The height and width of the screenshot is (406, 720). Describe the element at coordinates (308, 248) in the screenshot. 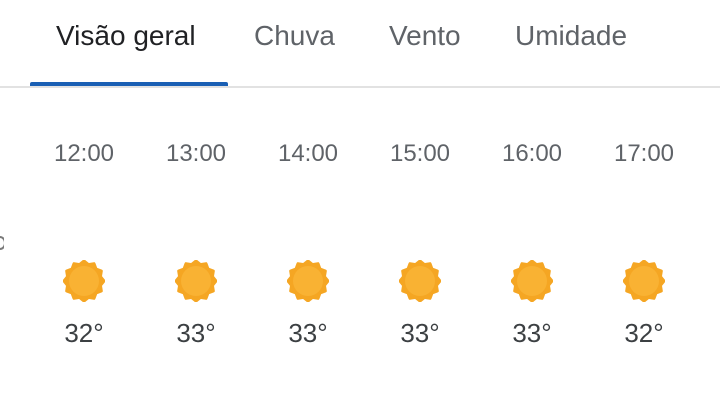

I see `hour-item: 14:00 33°` at that location.